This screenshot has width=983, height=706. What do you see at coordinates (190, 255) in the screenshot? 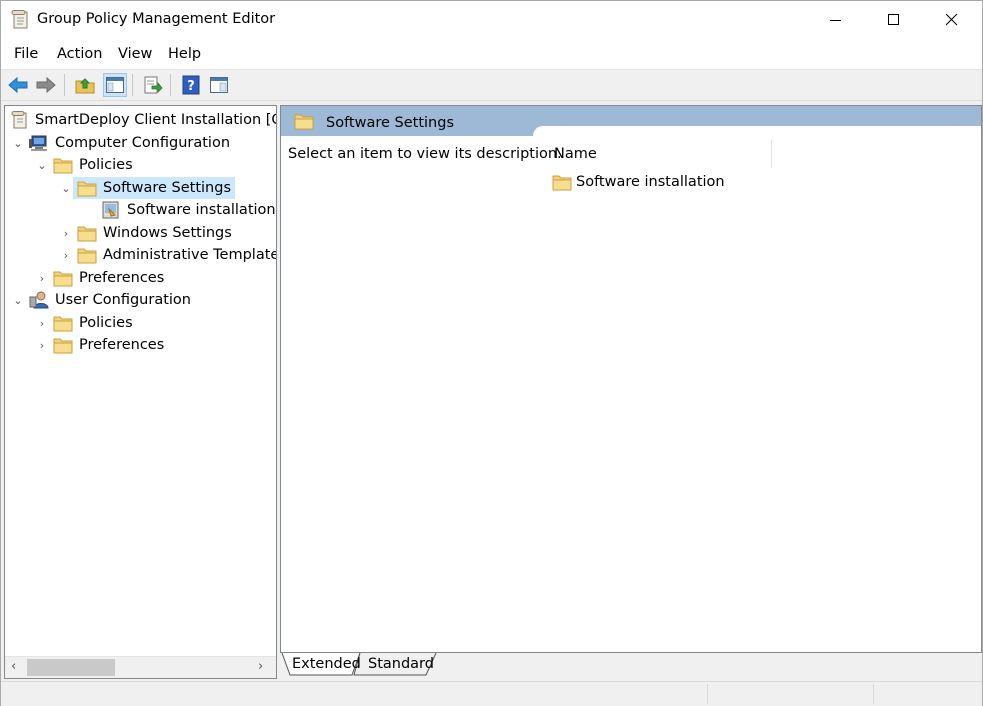
I see `tree-label: Administrative Templates:` at bounding box center [190, 255].